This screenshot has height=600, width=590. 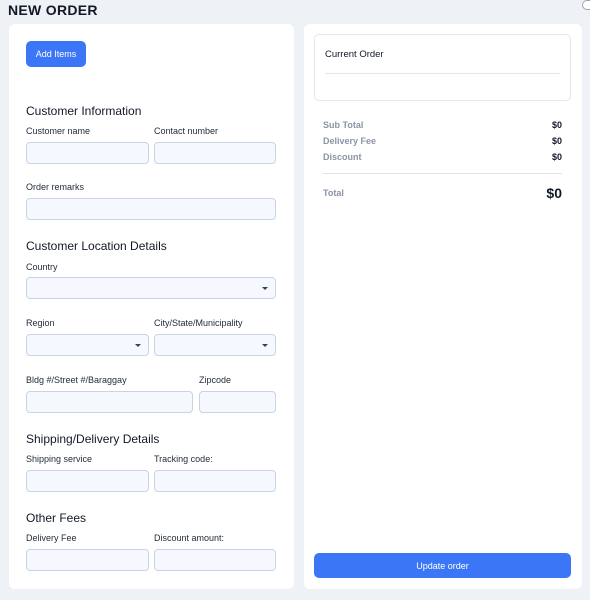 What do you see at coordinates (76, 380) in the screenshot?
I see `street-label: Bldg #/Street #/Baraggay` at bounding box center [76, 380].